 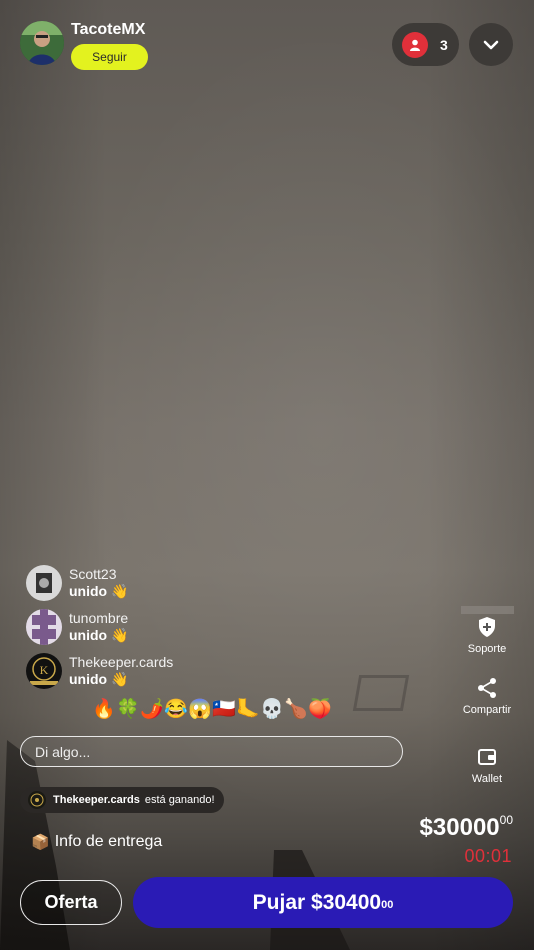 I want to click on reaction-bar: 🔥 🍀 🌶️ 😂 😱 🇨🇱 🦶 💀 🍗 🍑, so click(x=212, y=709).